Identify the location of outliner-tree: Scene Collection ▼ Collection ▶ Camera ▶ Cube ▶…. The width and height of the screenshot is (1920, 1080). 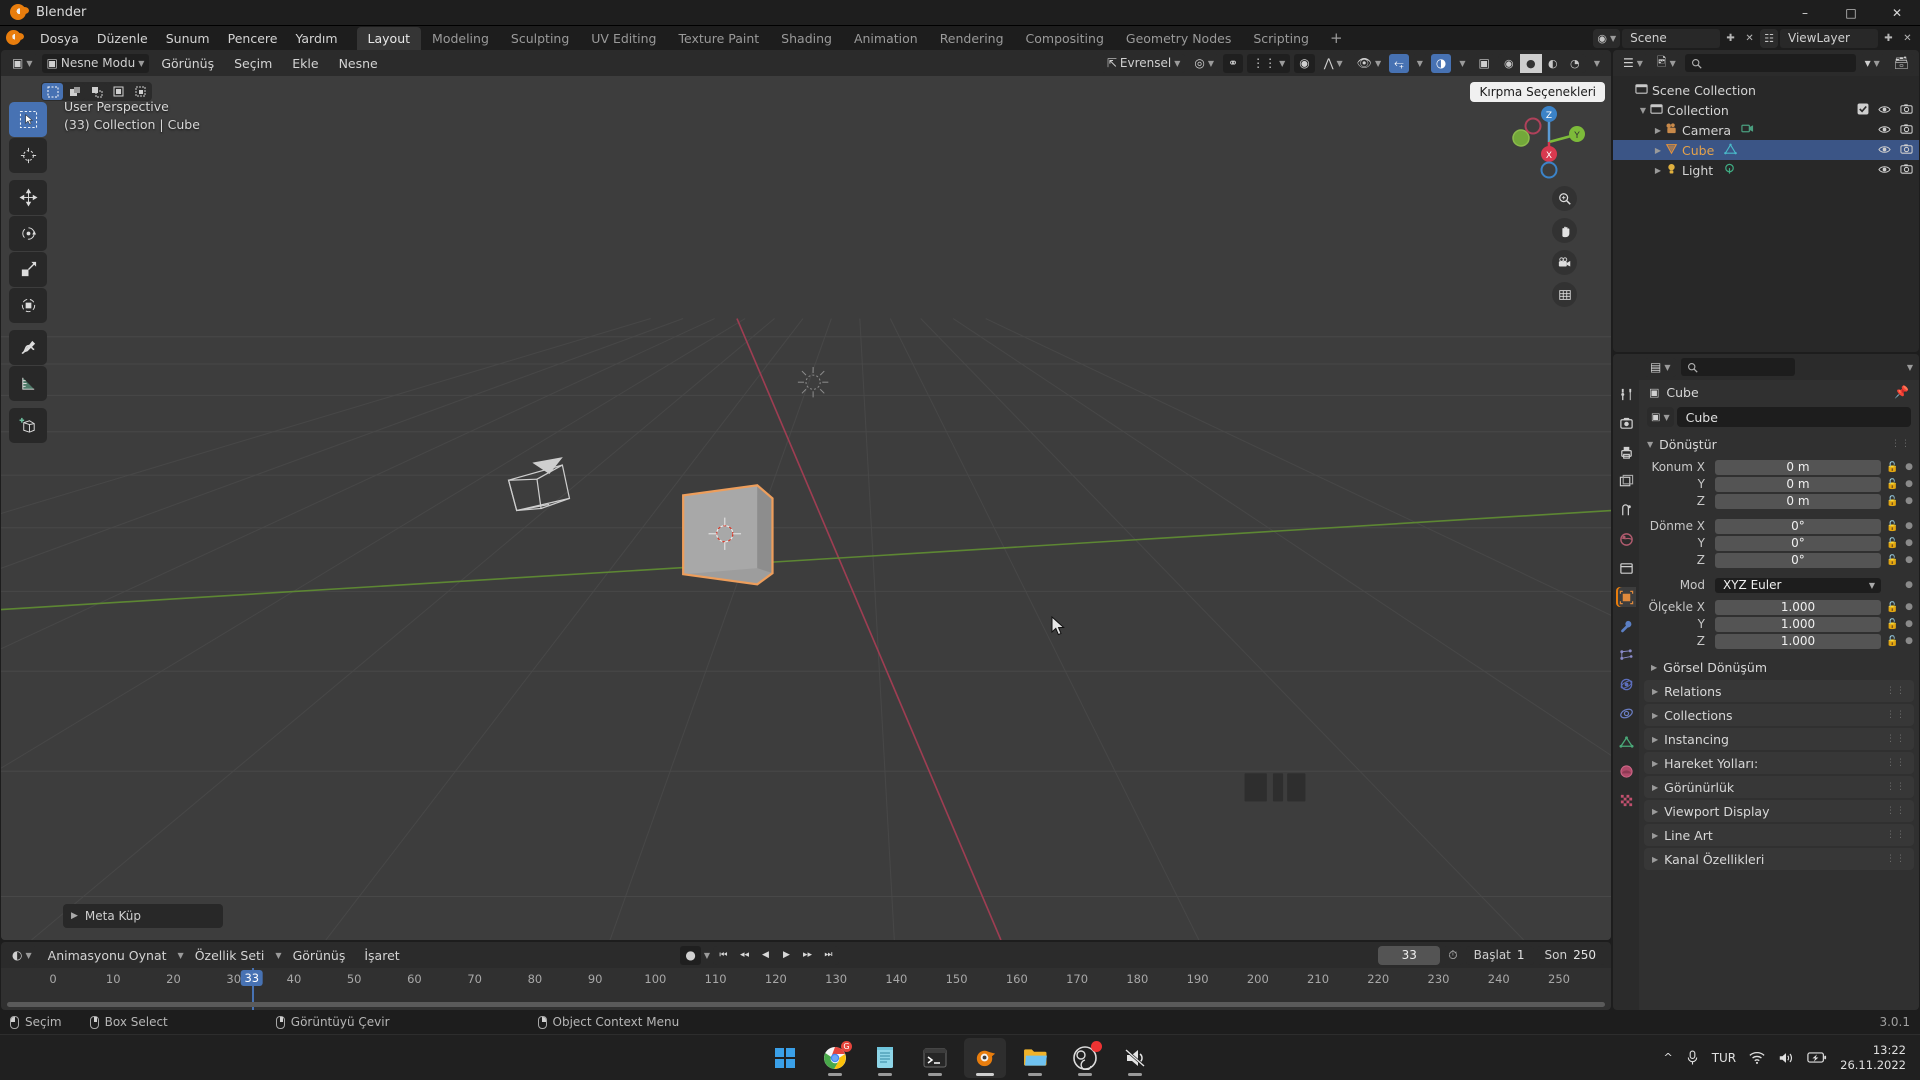
(1766, 214).